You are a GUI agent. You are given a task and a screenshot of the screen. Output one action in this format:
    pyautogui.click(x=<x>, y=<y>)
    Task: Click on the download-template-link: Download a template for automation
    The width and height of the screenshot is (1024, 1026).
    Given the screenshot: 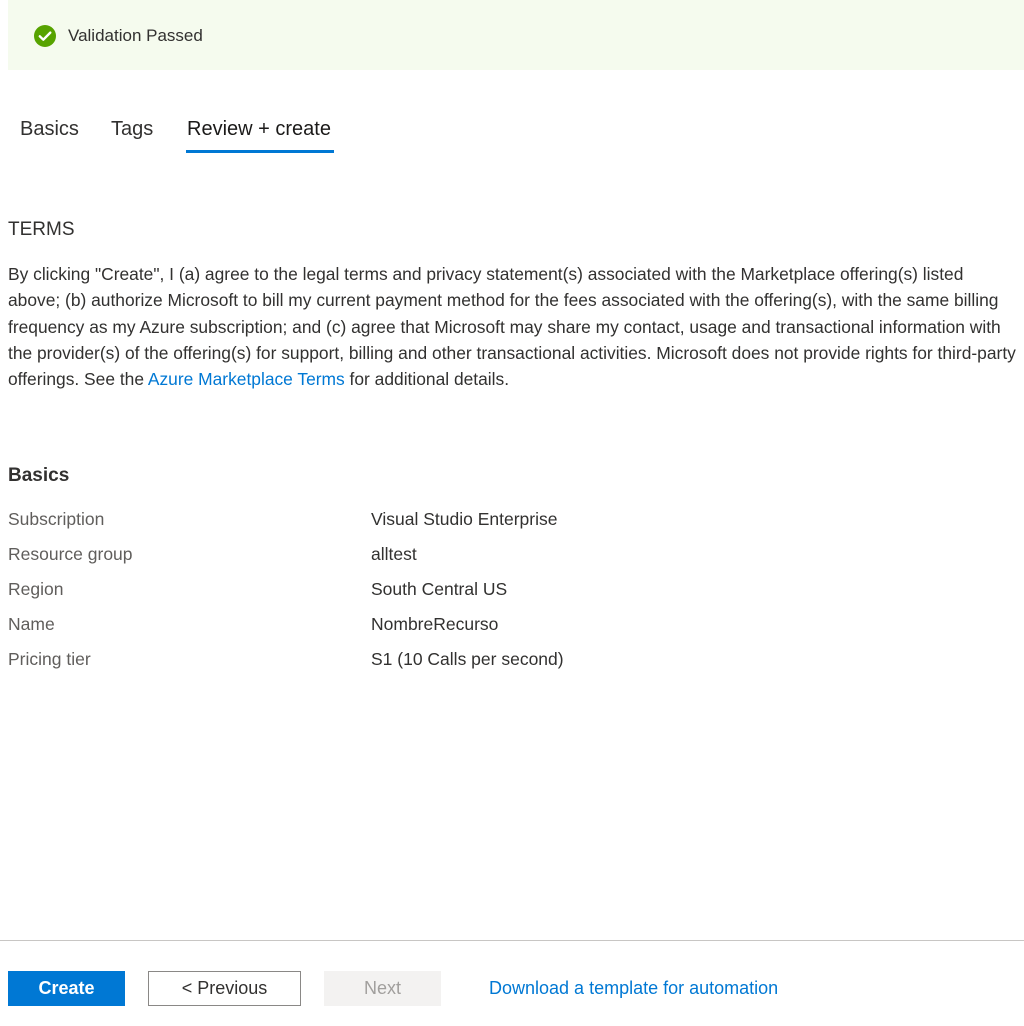 What is the action you would take?
    pyautogui.click(x=633, y=988)
    